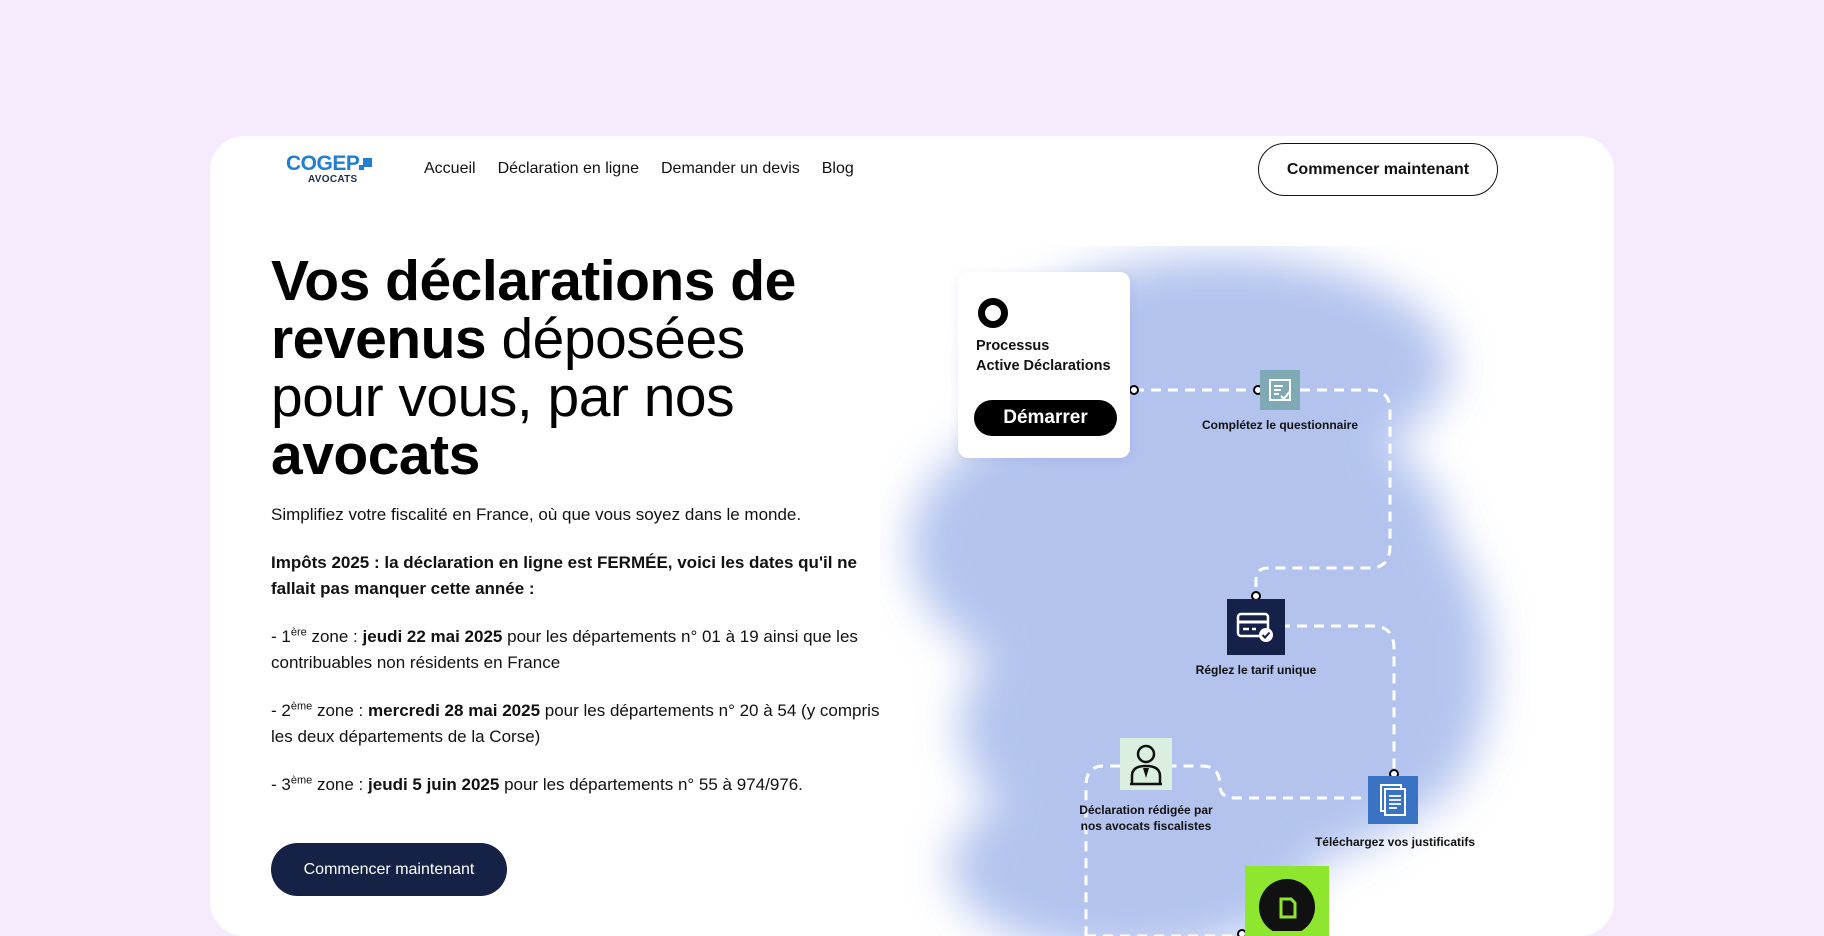  Describe the element at coordinates (1256, 670) in the screenshot. I see `step-tarif-label: Réglez le tarif unique` at that location.